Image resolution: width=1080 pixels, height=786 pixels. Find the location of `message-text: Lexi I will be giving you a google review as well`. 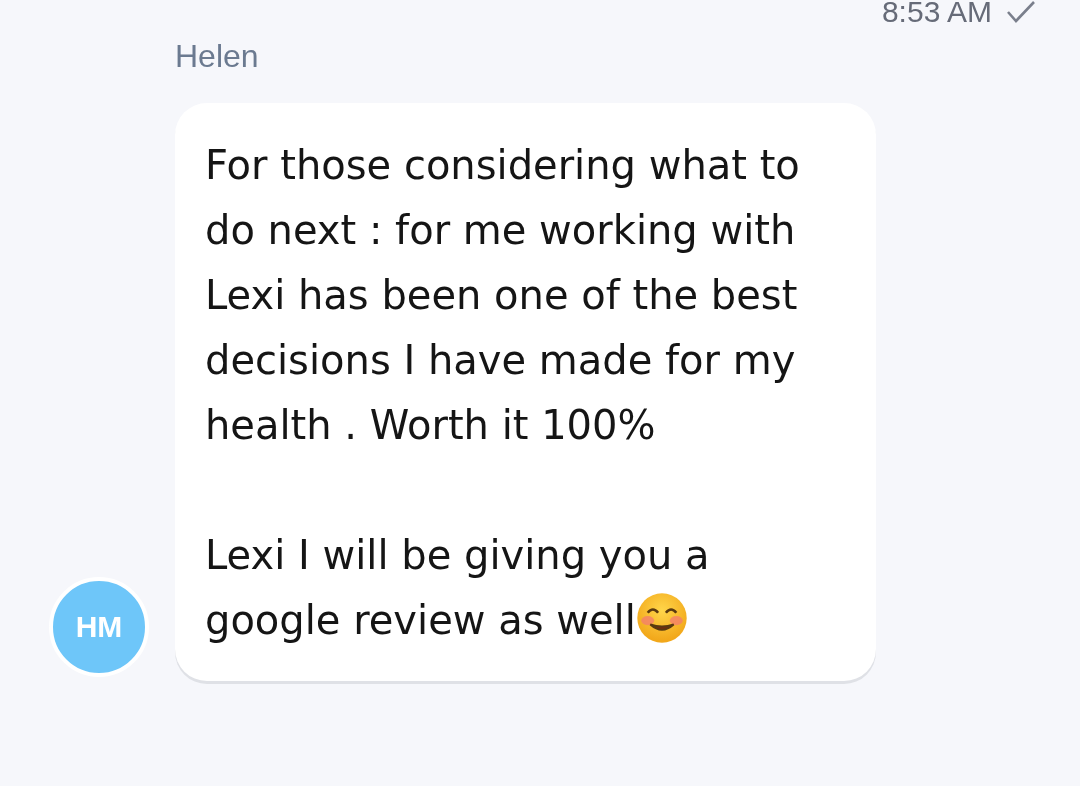

message-text: Lexi I will be giving you a google review as well is located at coordinates (458, 588).